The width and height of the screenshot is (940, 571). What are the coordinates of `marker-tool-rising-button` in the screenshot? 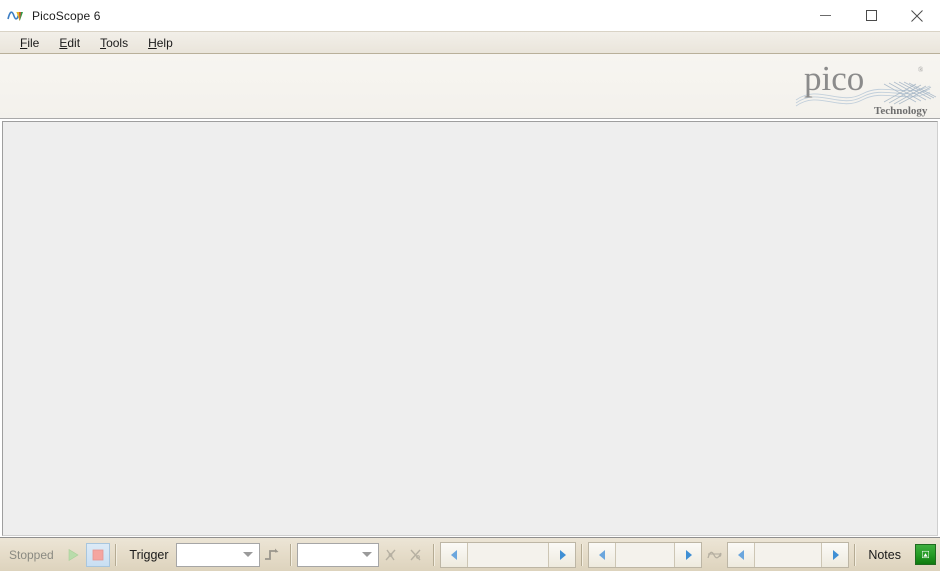 It's located at (391, 555).